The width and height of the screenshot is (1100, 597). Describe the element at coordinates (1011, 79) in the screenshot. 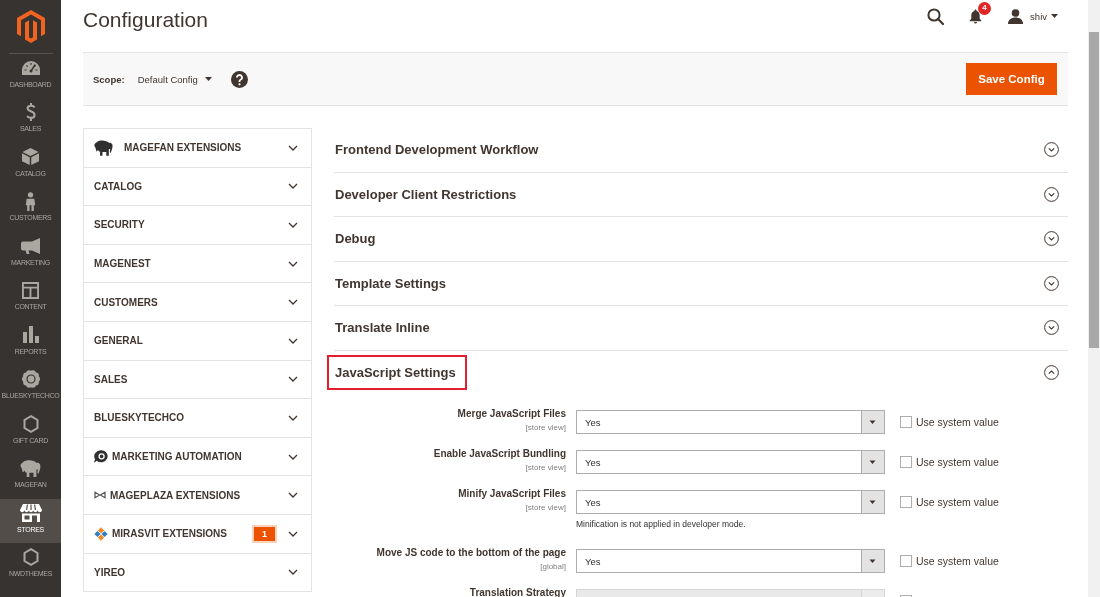

I see `save-config-button: Save Config` at that location.